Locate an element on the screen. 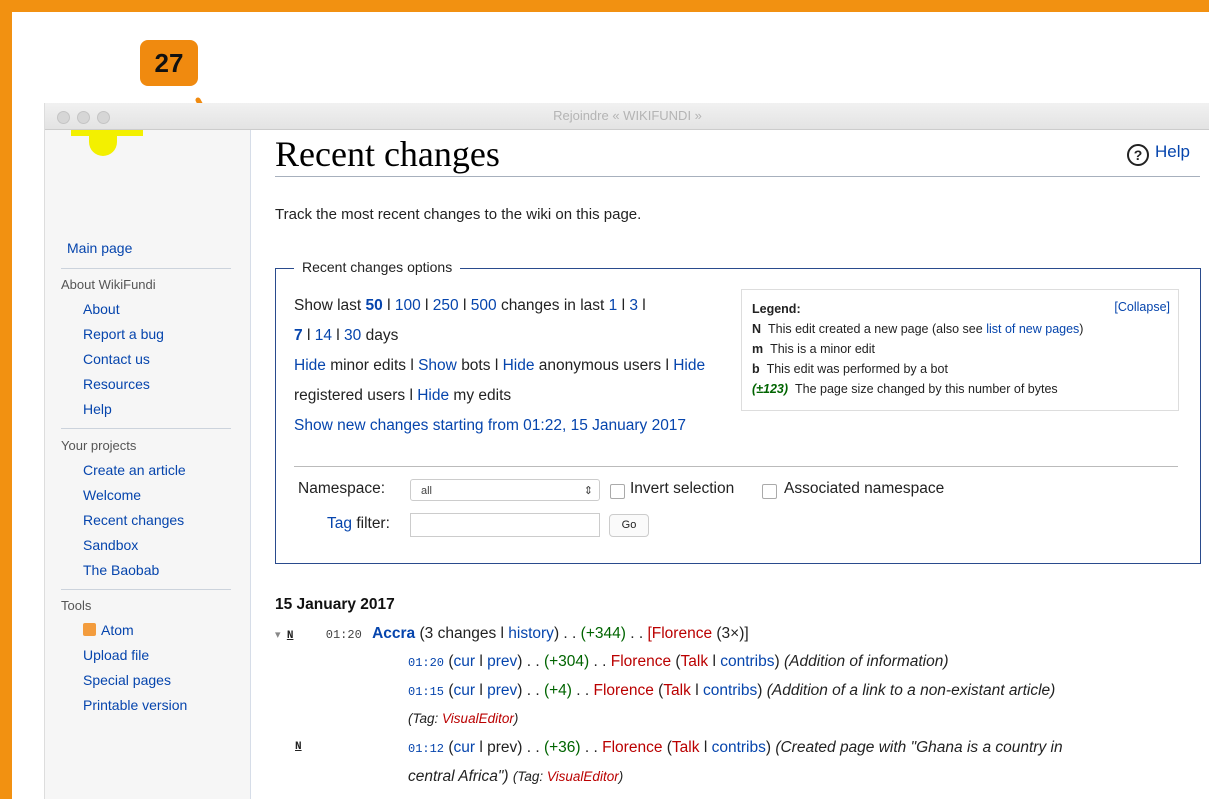 This screenshot has width=1209, height=799. sidebar-item-about: About is located at coordinates (101, 309).